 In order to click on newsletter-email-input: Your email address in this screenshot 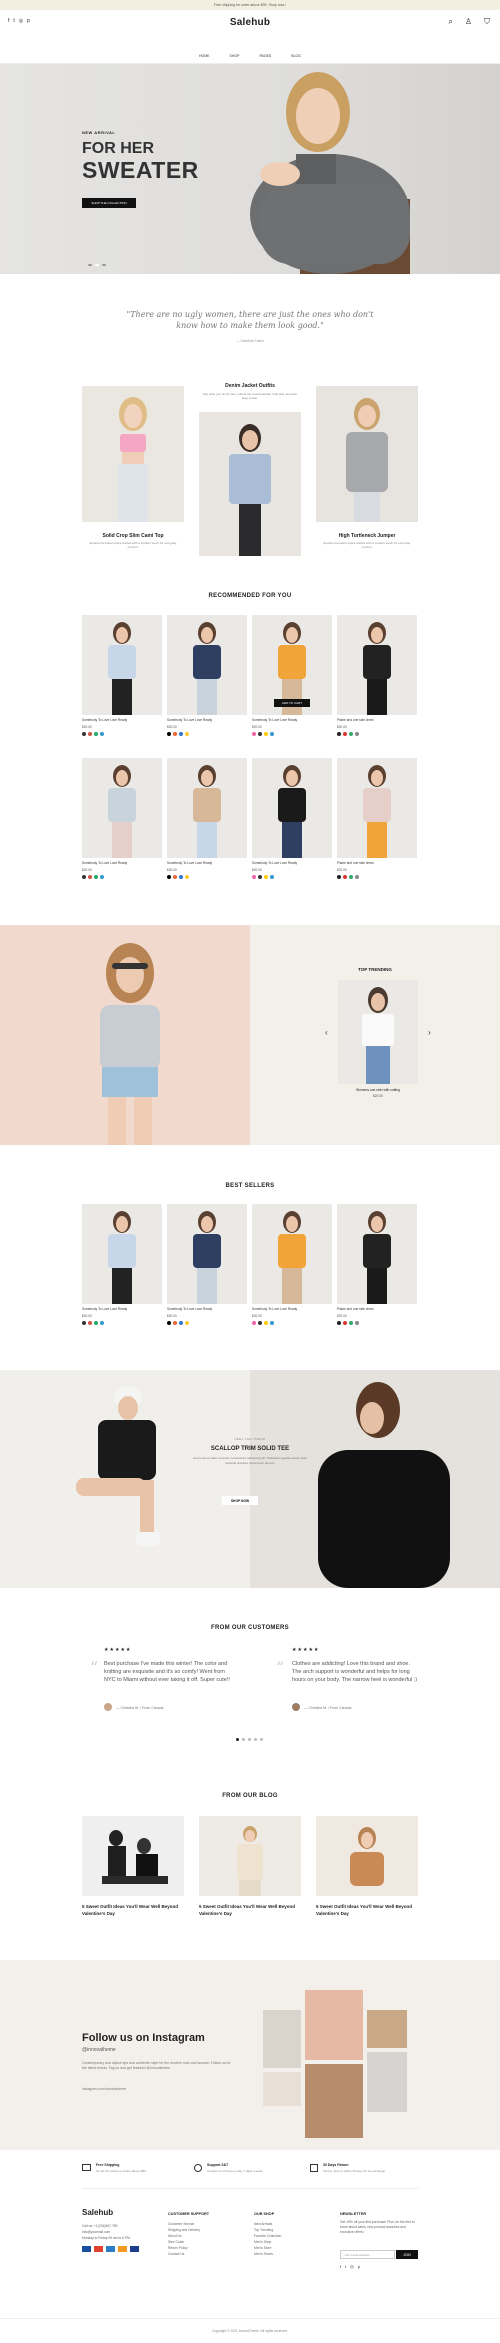, I will do `click(367, 2254)`.